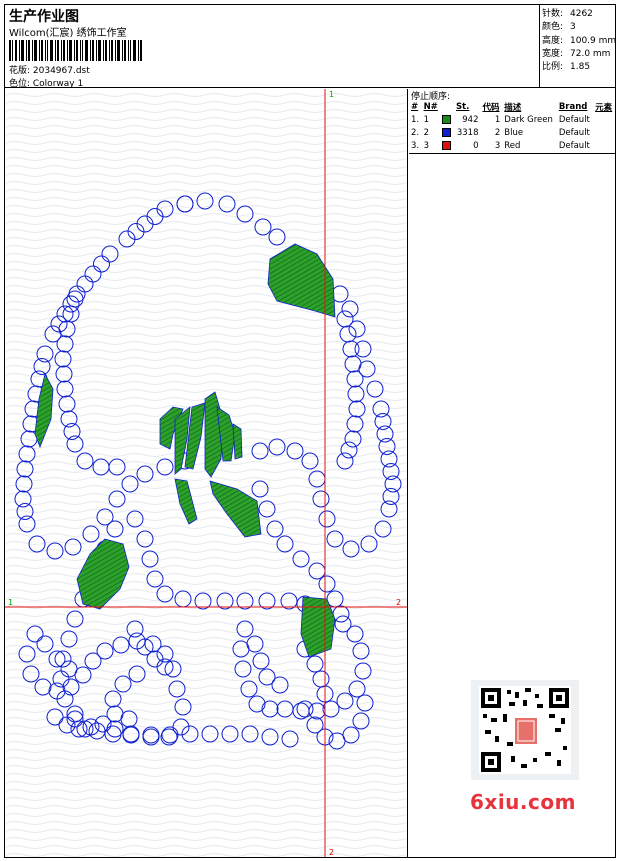 This screenshot has height=861, width=620. Describe the element at coordinates (46, 84) in the screenshot. I see `colorway-label: 色位: Colorway 1` at that location.